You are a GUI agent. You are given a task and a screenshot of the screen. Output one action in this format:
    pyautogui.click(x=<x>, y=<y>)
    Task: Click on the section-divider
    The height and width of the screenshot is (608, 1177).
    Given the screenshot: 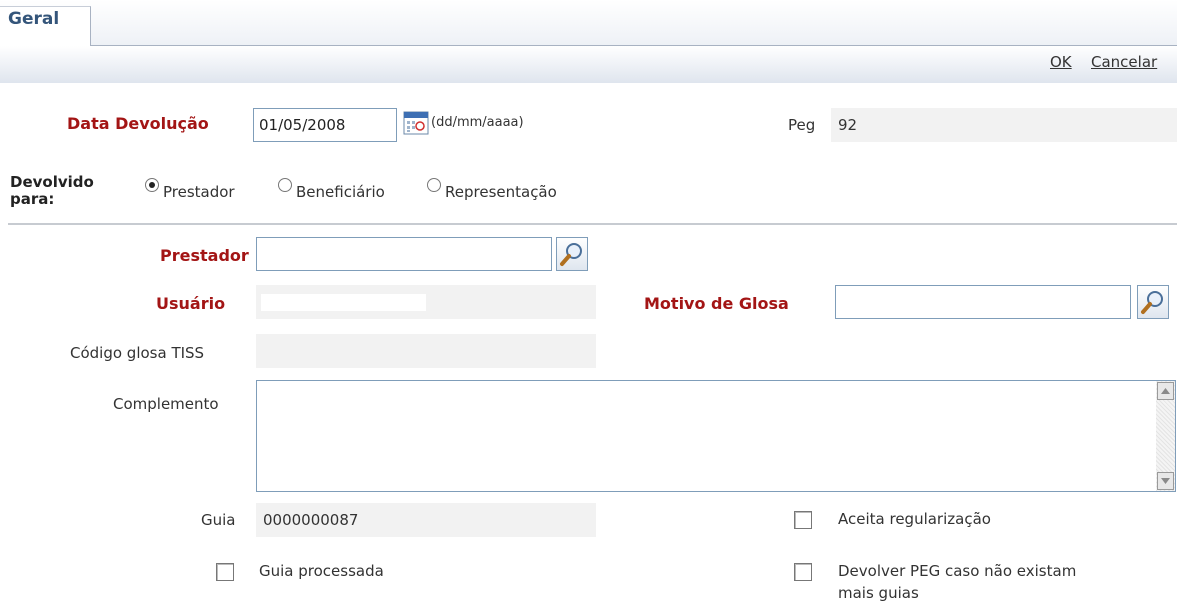 What is the action you would take?
    pyautogui.click(x=592, y=224)
    